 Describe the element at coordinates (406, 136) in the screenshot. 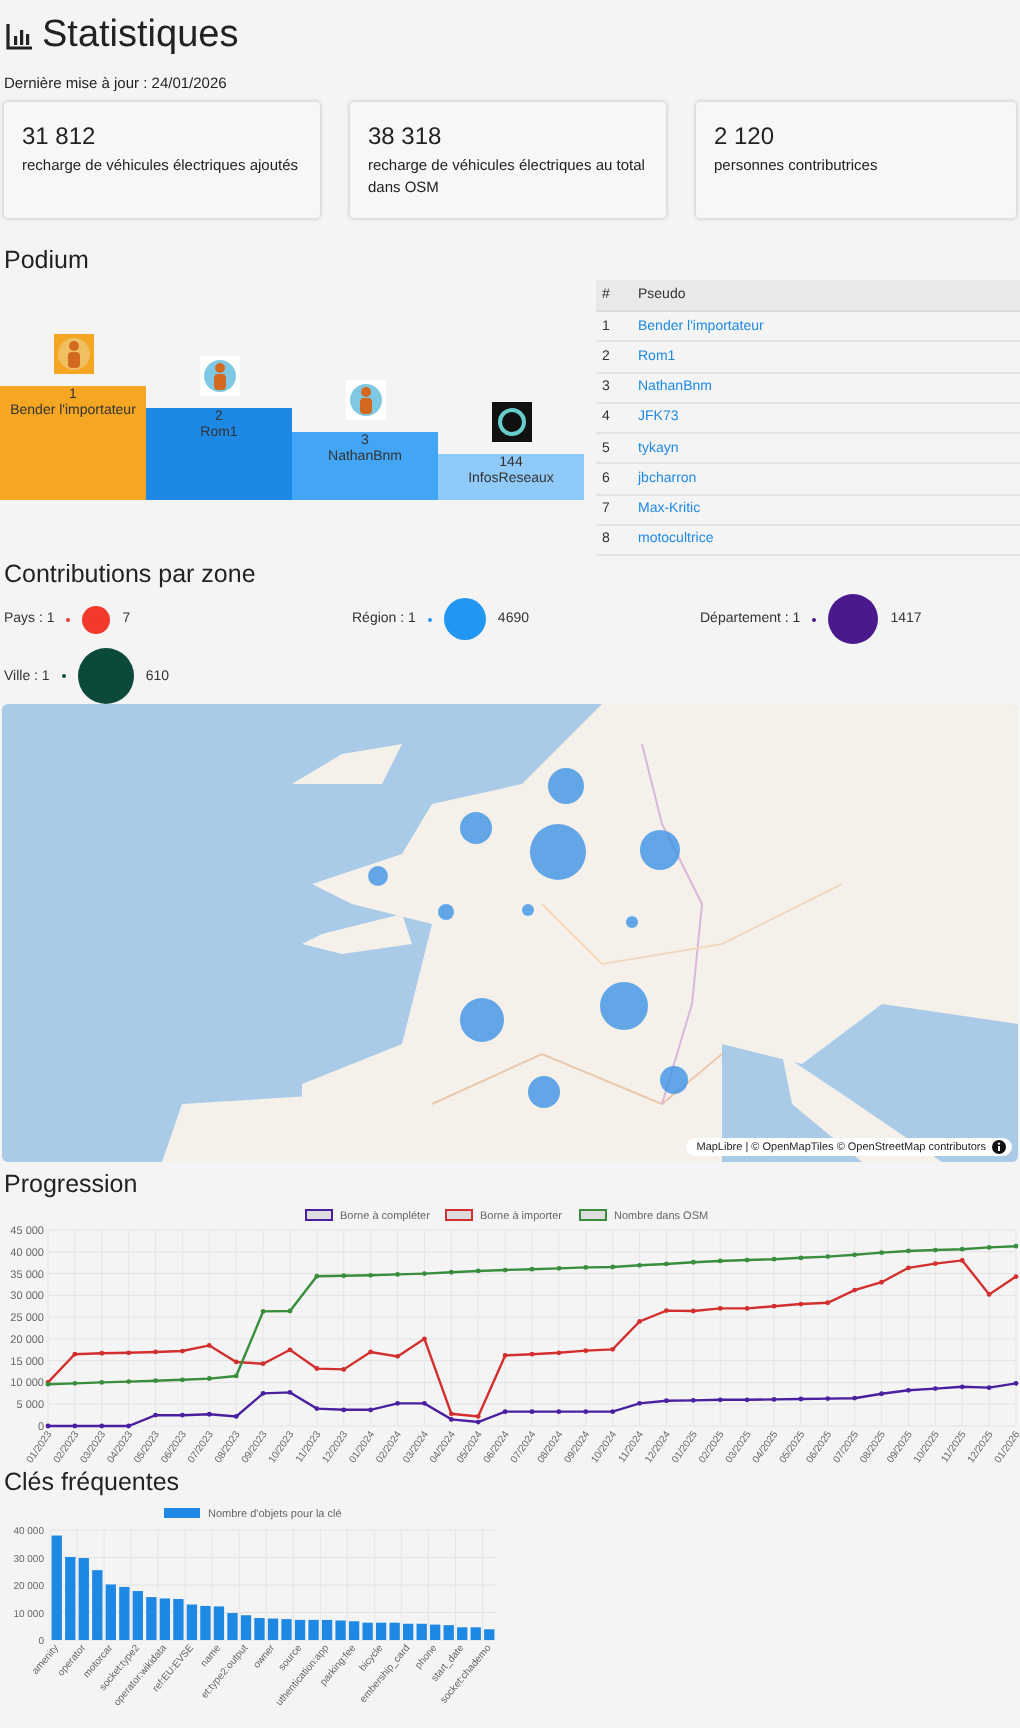

I see `stat-value: 38 318` at that location.